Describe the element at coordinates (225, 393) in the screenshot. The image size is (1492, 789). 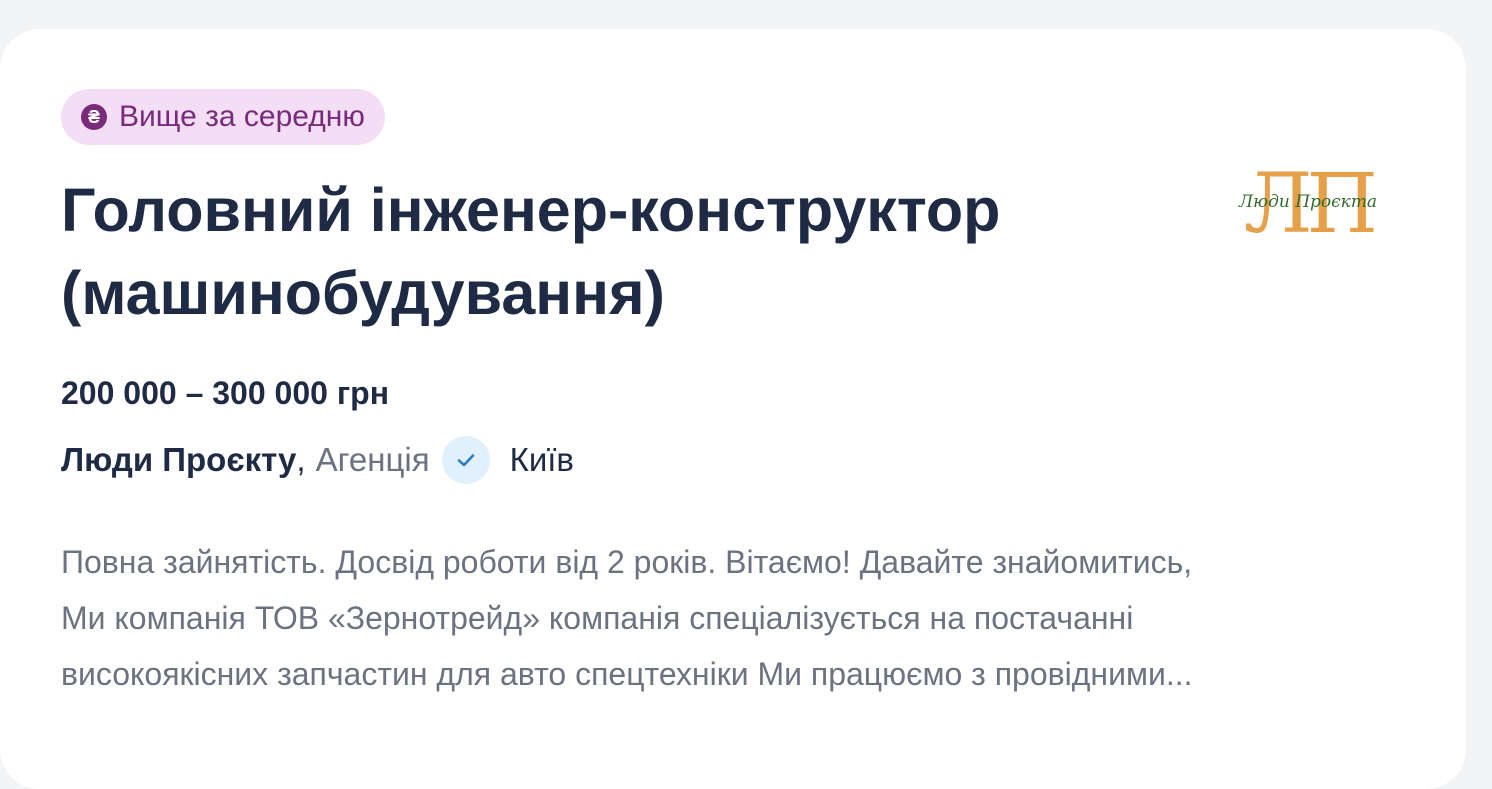
I see `salary-range: 200 000 – 300 000 грн` at that location.